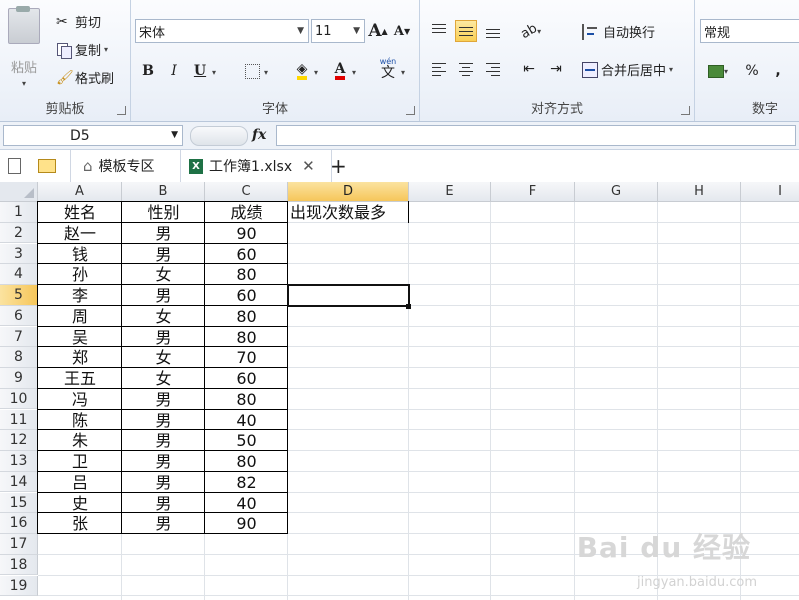  Describe the element at coordinates (19, 461) in the screenshot. I see `row-header-13: 13` at that location.